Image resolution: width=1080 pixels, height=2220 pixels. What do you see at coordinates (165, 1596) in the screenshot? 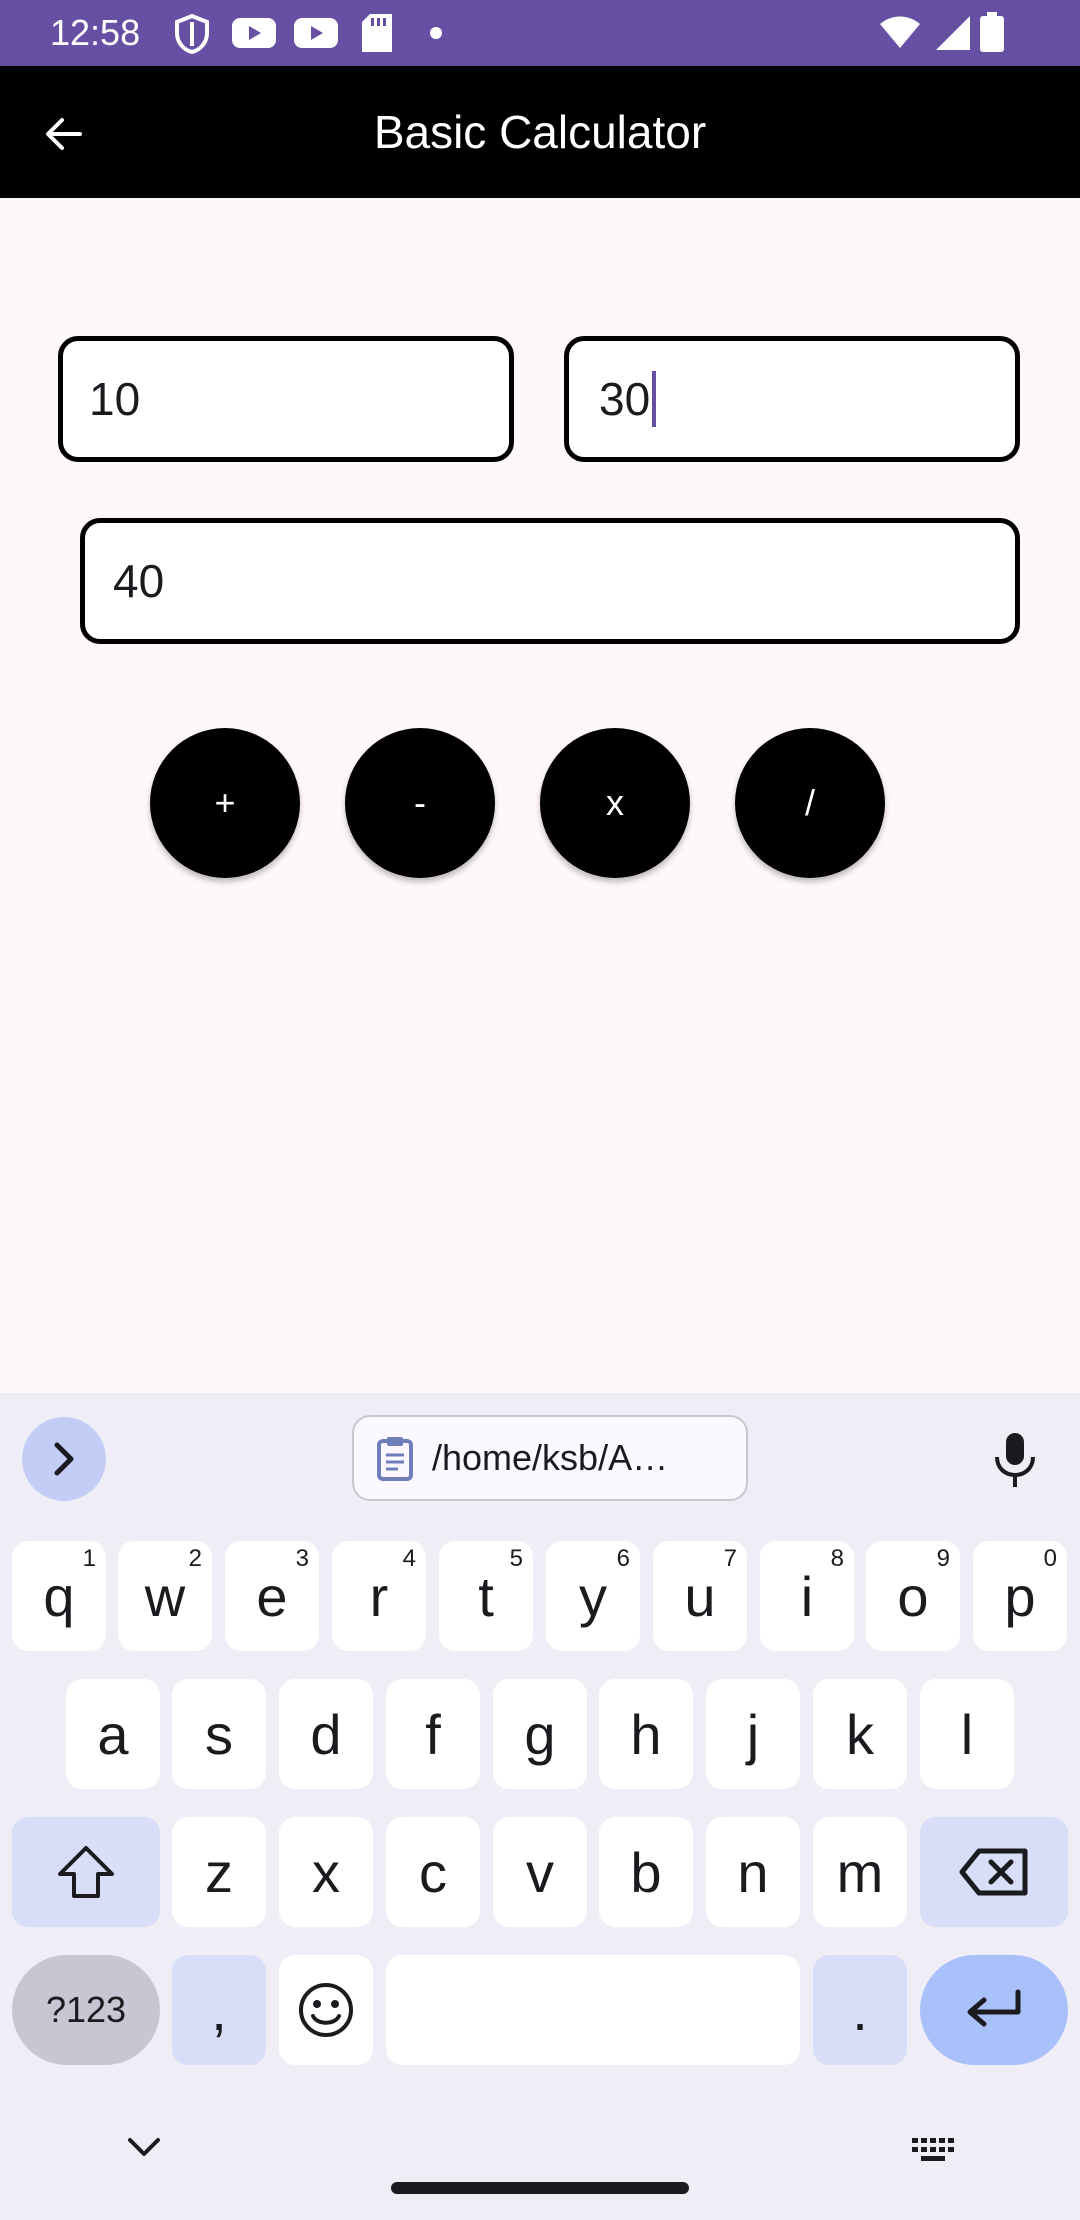
I see `key-w: w2` at bounding box center [165, 1596].